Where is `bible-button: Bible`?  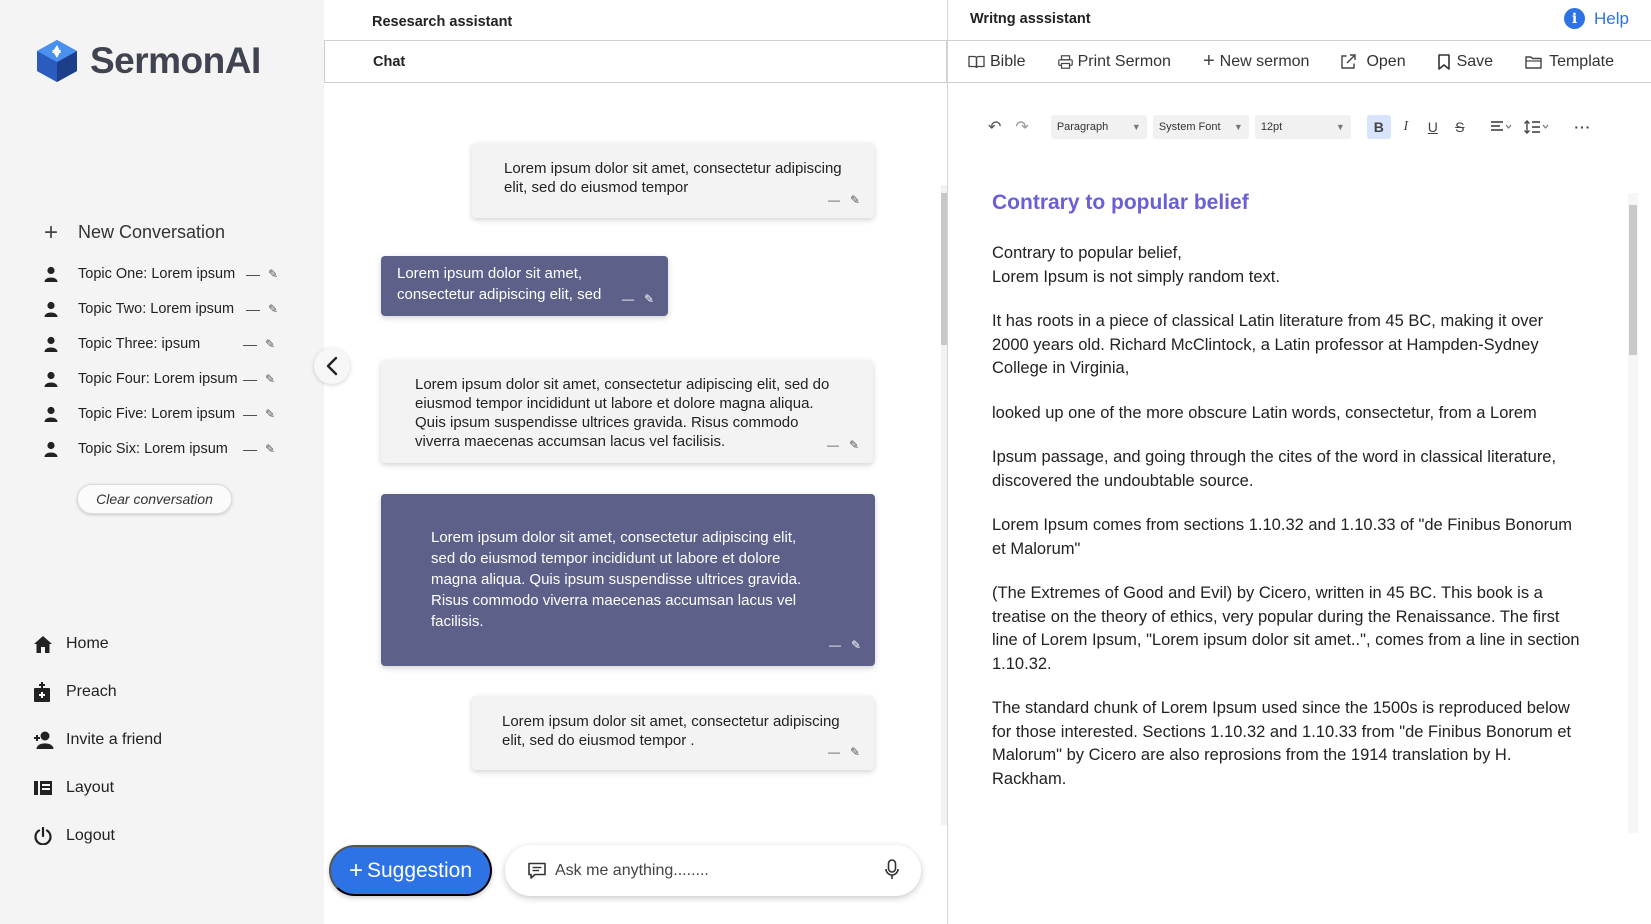 bible-button: Bible is located at coordinates (997, 62).